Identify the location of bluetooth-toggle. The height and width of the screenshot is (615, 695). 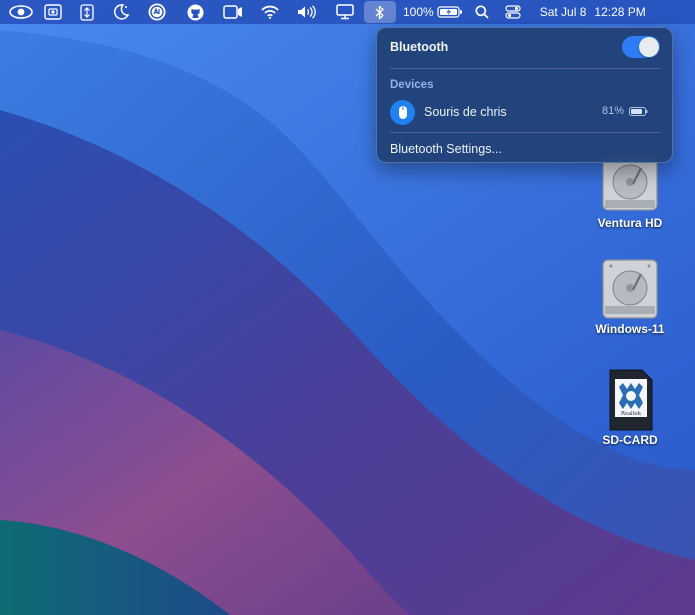
(641, 47).